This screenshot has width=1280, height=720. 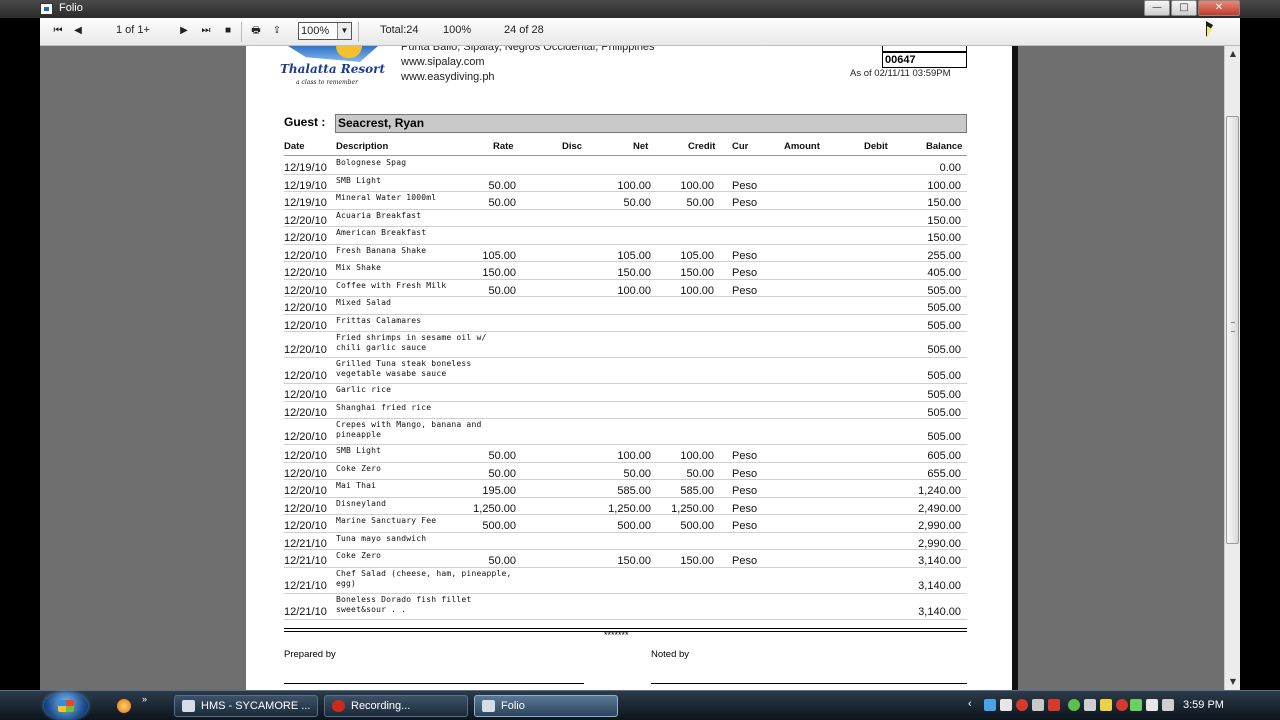 What do you see at coordinates (1168, 705) in the screenshot?
I see `display-icon` at bounding box center [1168, 705].